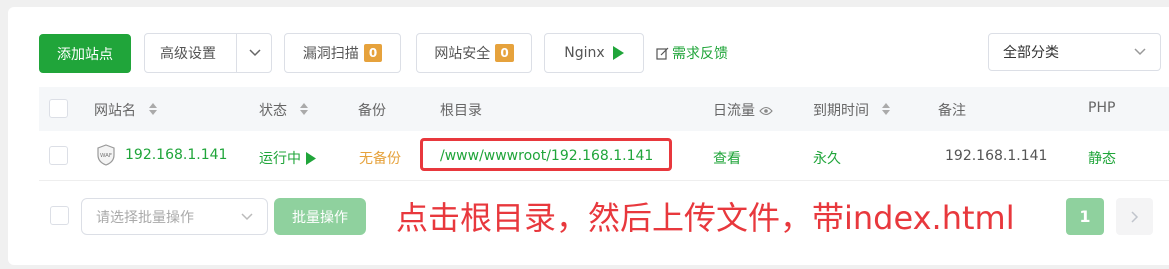  What do you see at coordinates (952, 111) in the screenshot?
I see `column-header-remark: 备注` at bounding box center [952, 111].